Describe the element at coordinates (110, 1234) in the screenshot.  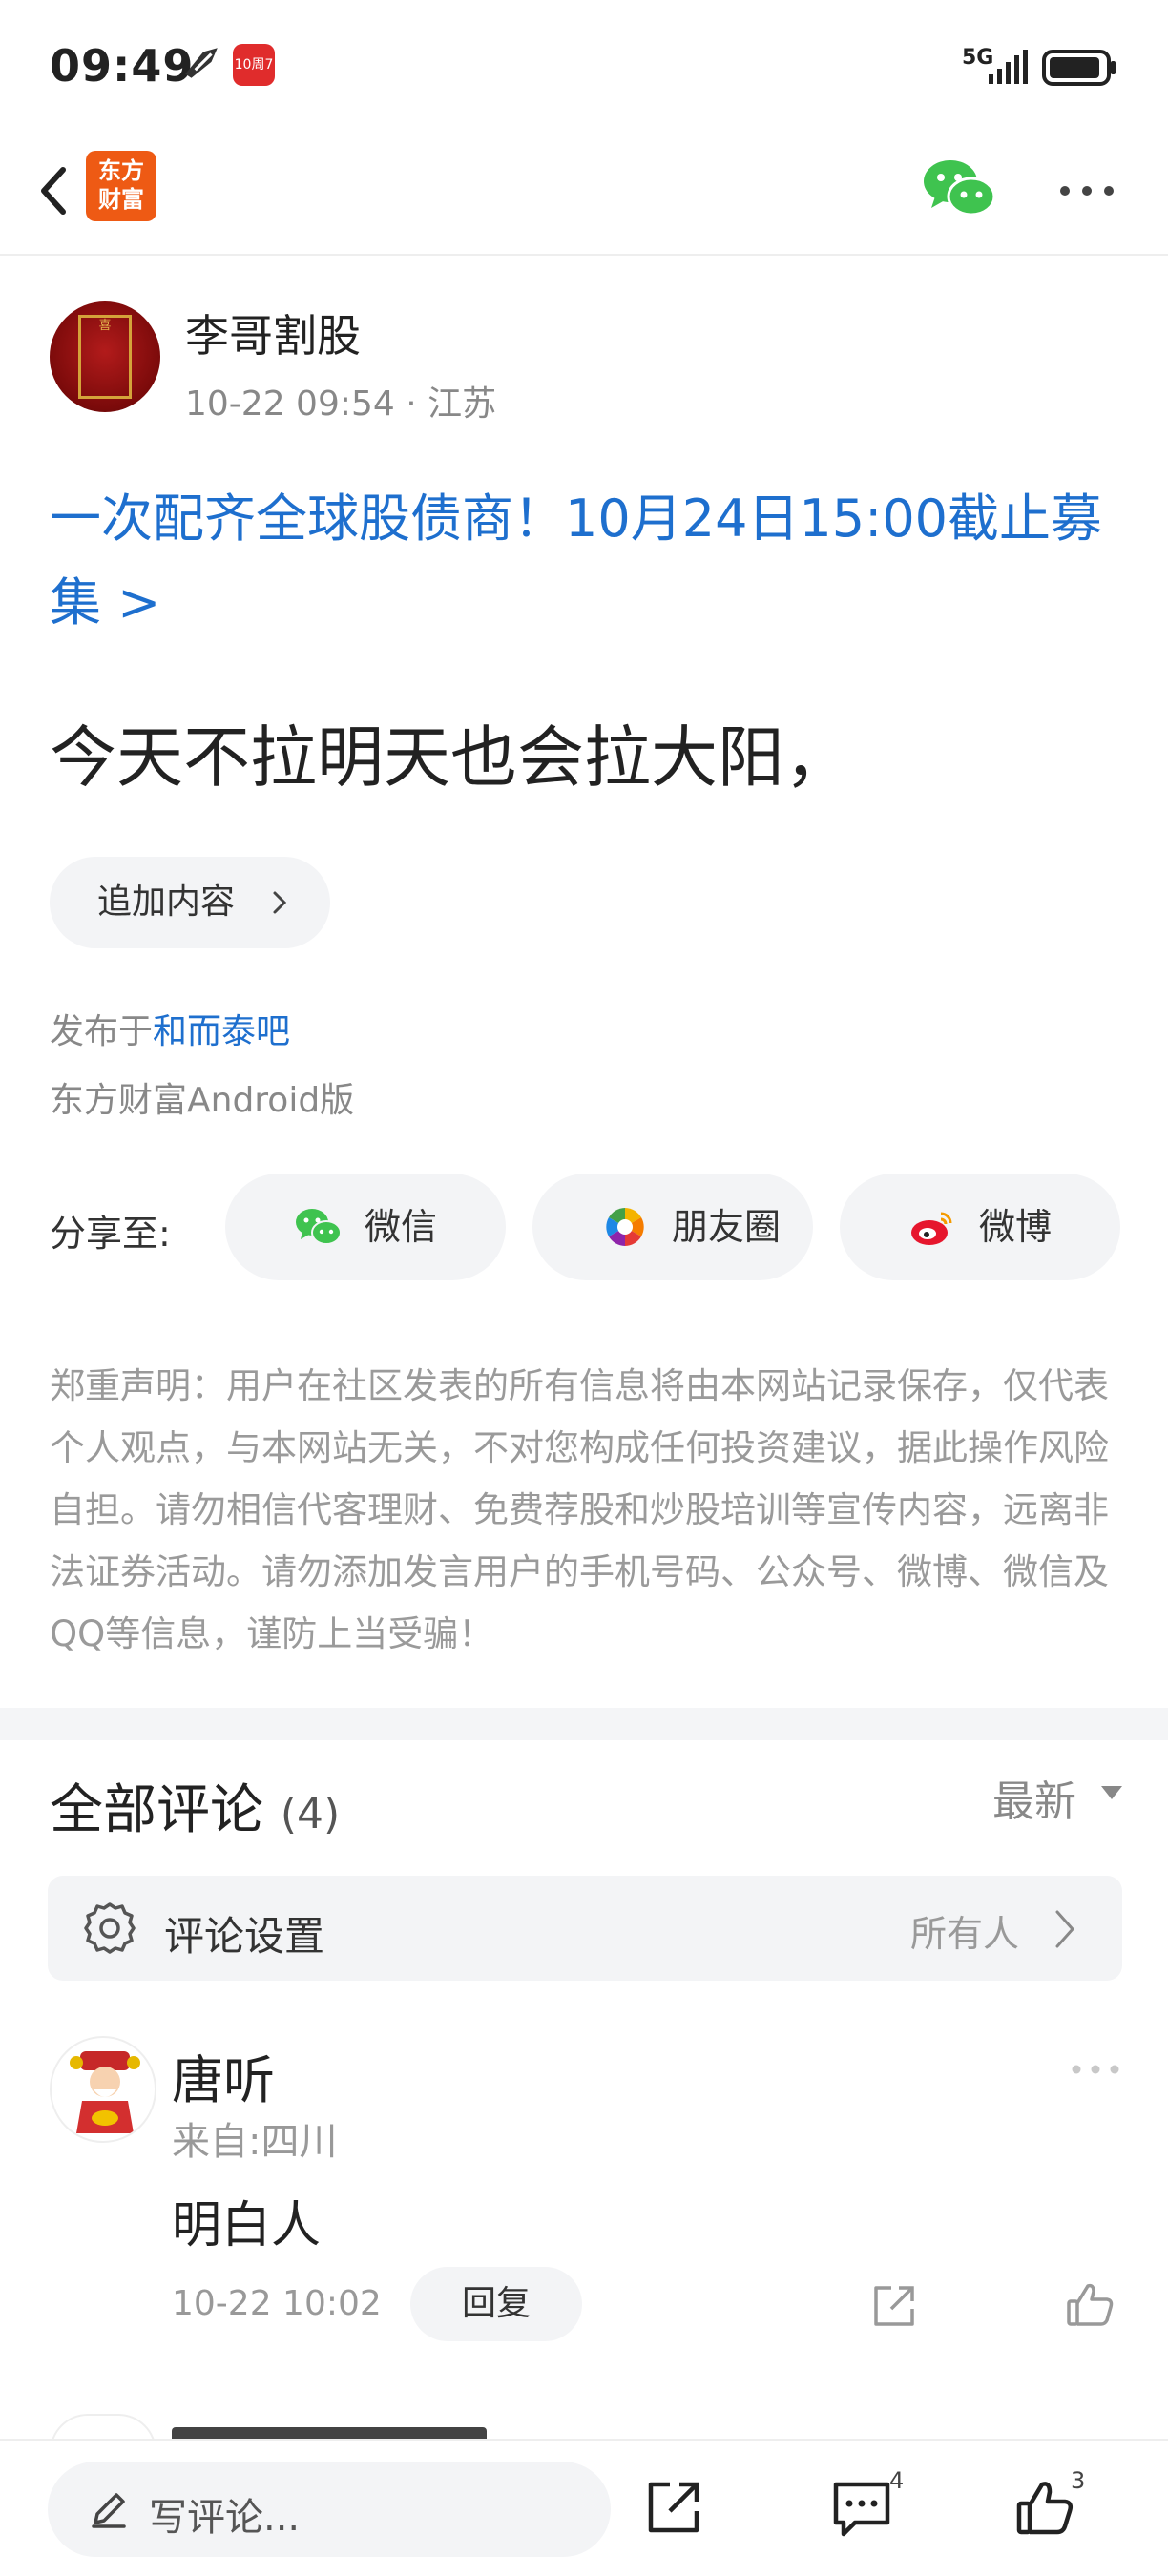
I see `share-label: 分享至:` at that location.